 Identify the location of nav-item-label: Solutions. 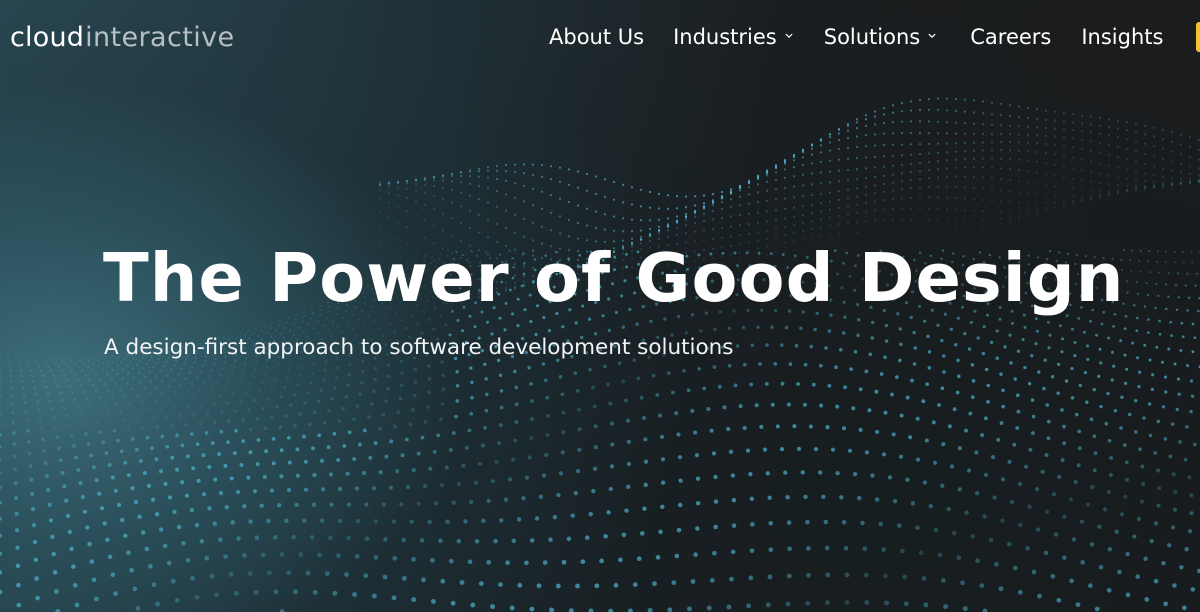
(872, 37).